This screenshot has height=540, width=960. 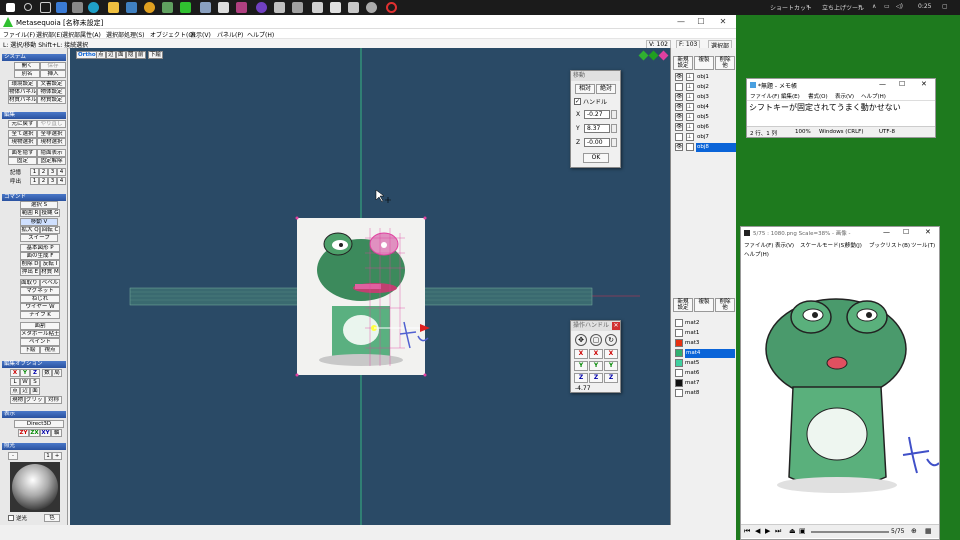 What do you see at coordinates (35, 382) in the screenshot?
I see `screen-coord-toggle: S` at bounding box center [35, 382].